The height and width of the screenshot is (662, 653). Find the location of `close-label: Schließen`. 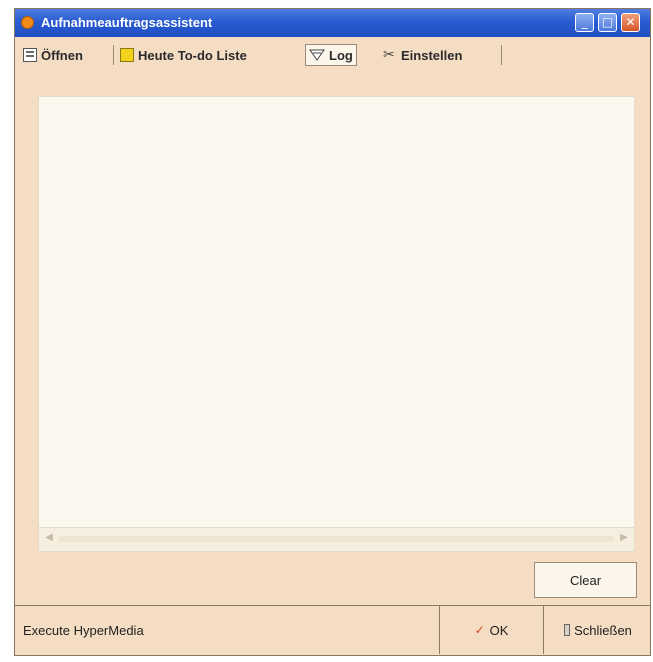

close-label: Schließen is located at coordinates (603, 630).